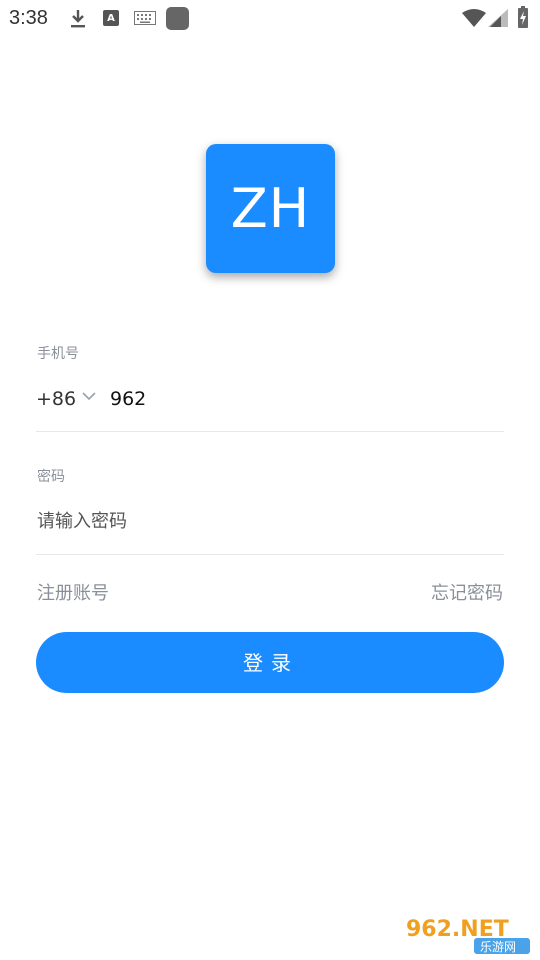 The image size is (540, 960). I want to click on app-square-icon, so click(177, 18).